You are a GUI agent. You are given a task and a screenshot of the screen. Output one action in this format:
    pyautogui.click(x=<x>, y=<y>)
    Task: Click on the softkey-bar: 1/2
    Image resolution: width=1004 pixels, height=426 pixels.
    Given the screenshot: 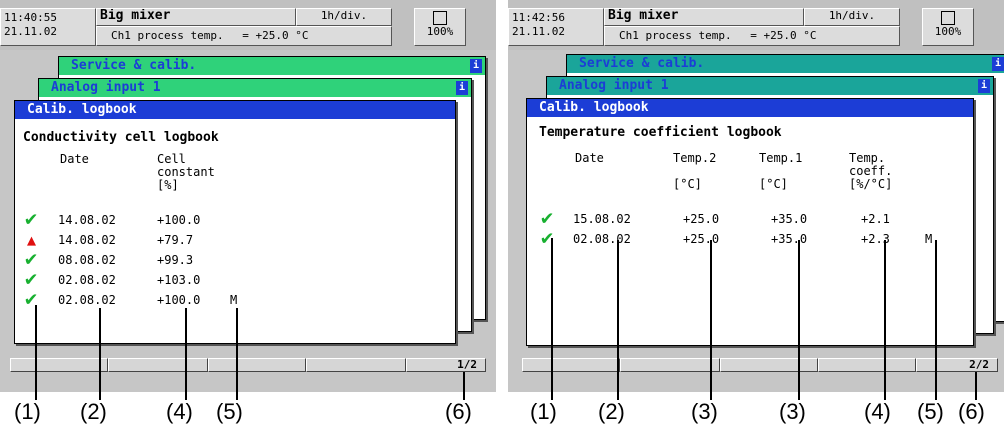 What is the action you would take?
    pyautogui.click(x=248, y=364)
    